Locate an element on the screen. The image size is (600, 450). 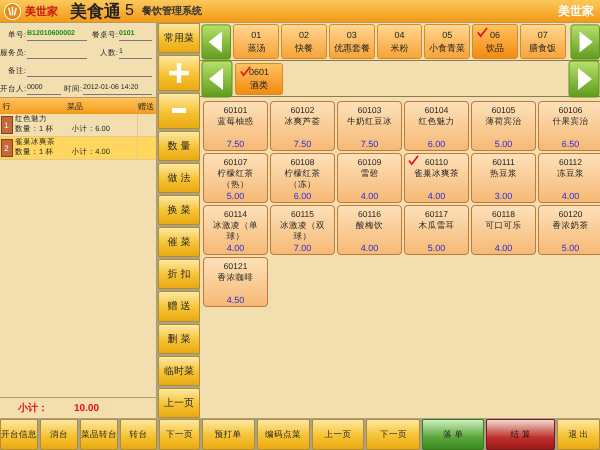
dish-card: 60112 冻豆浆 4.00 is located at coordinates (569, 178).